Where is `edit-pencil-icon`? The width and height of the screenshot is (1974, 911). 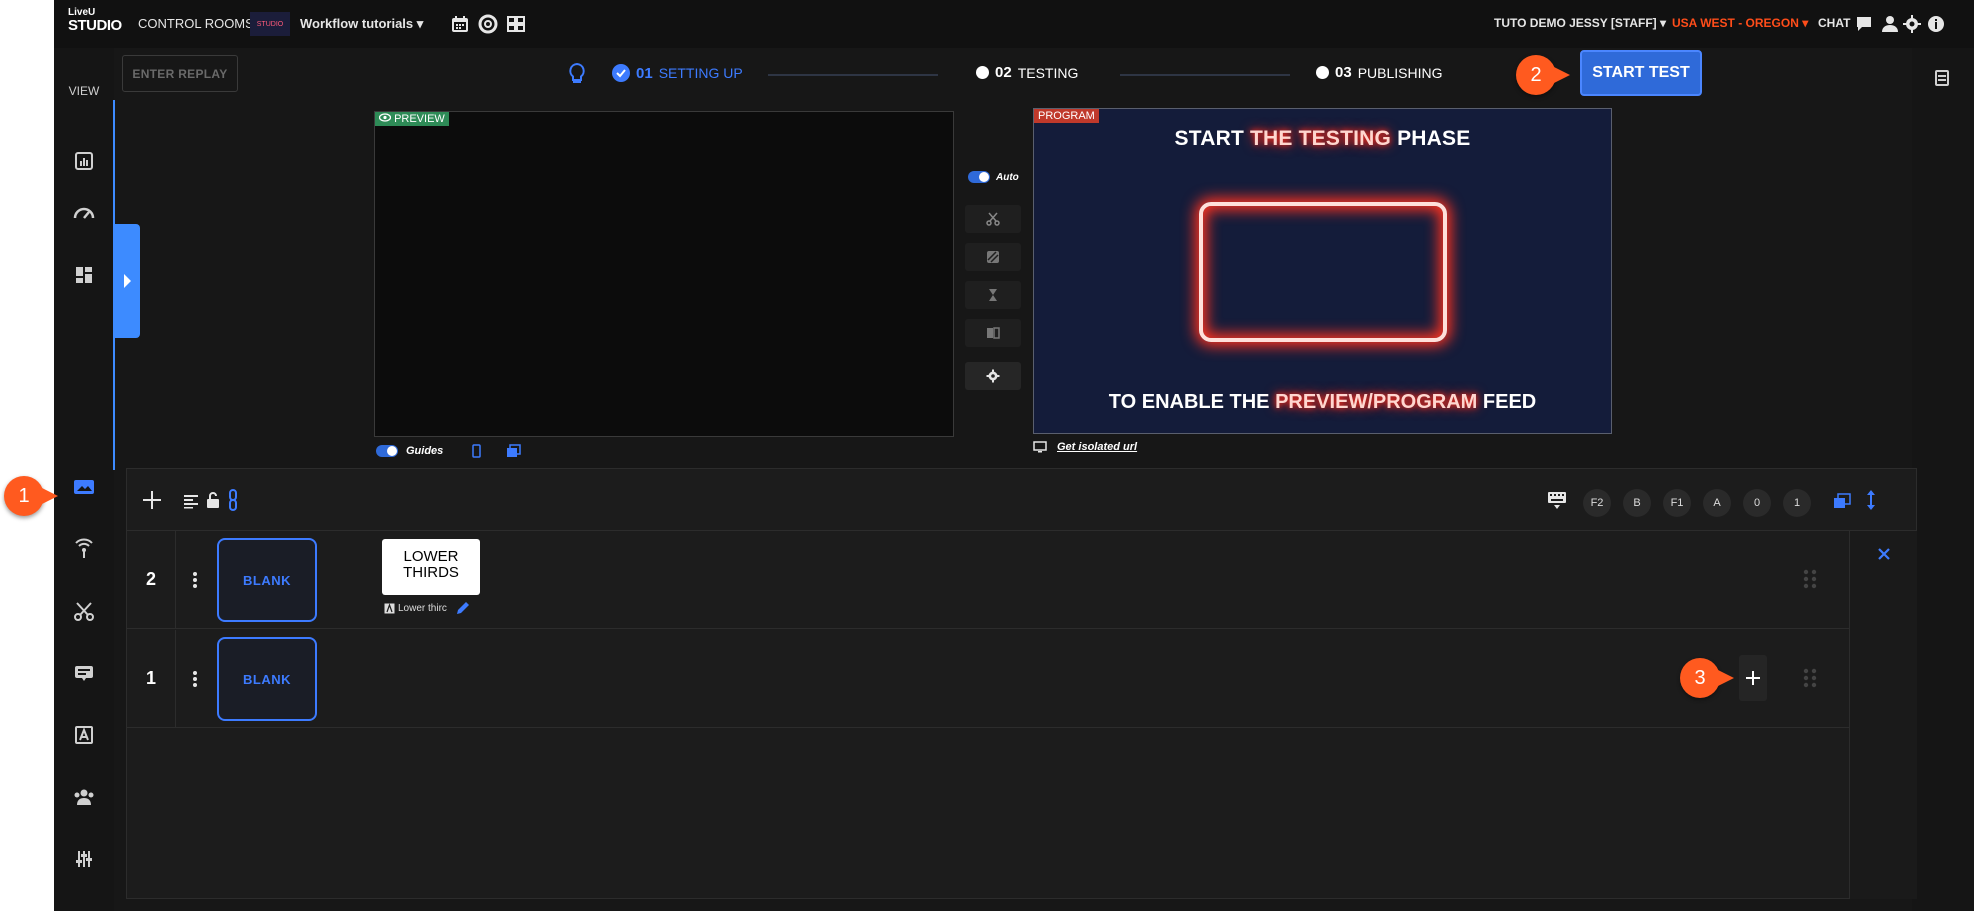
edit-pencil-icon is located at coordinates (463, 608).